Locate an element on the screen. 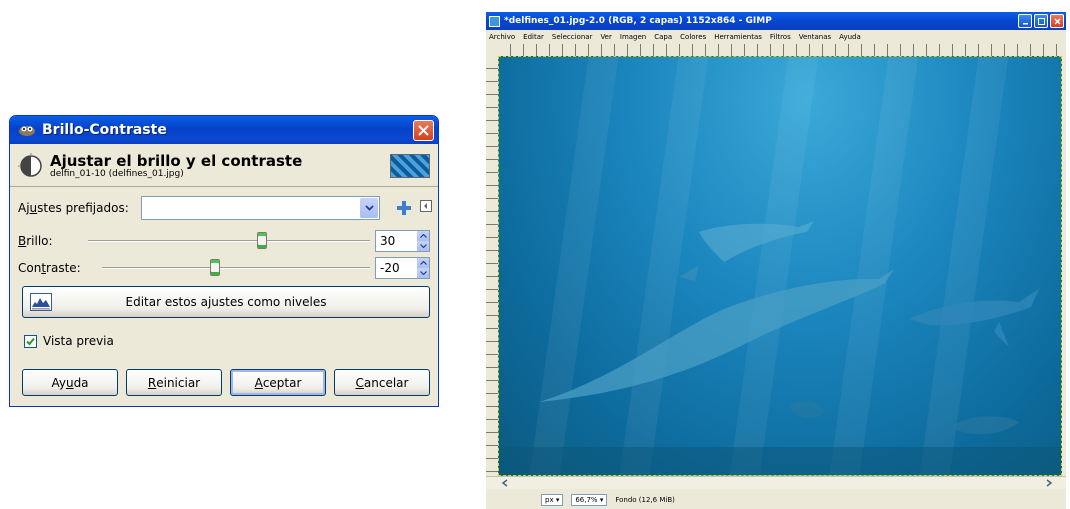  contrast-increment is located at coordinates (423, 263).